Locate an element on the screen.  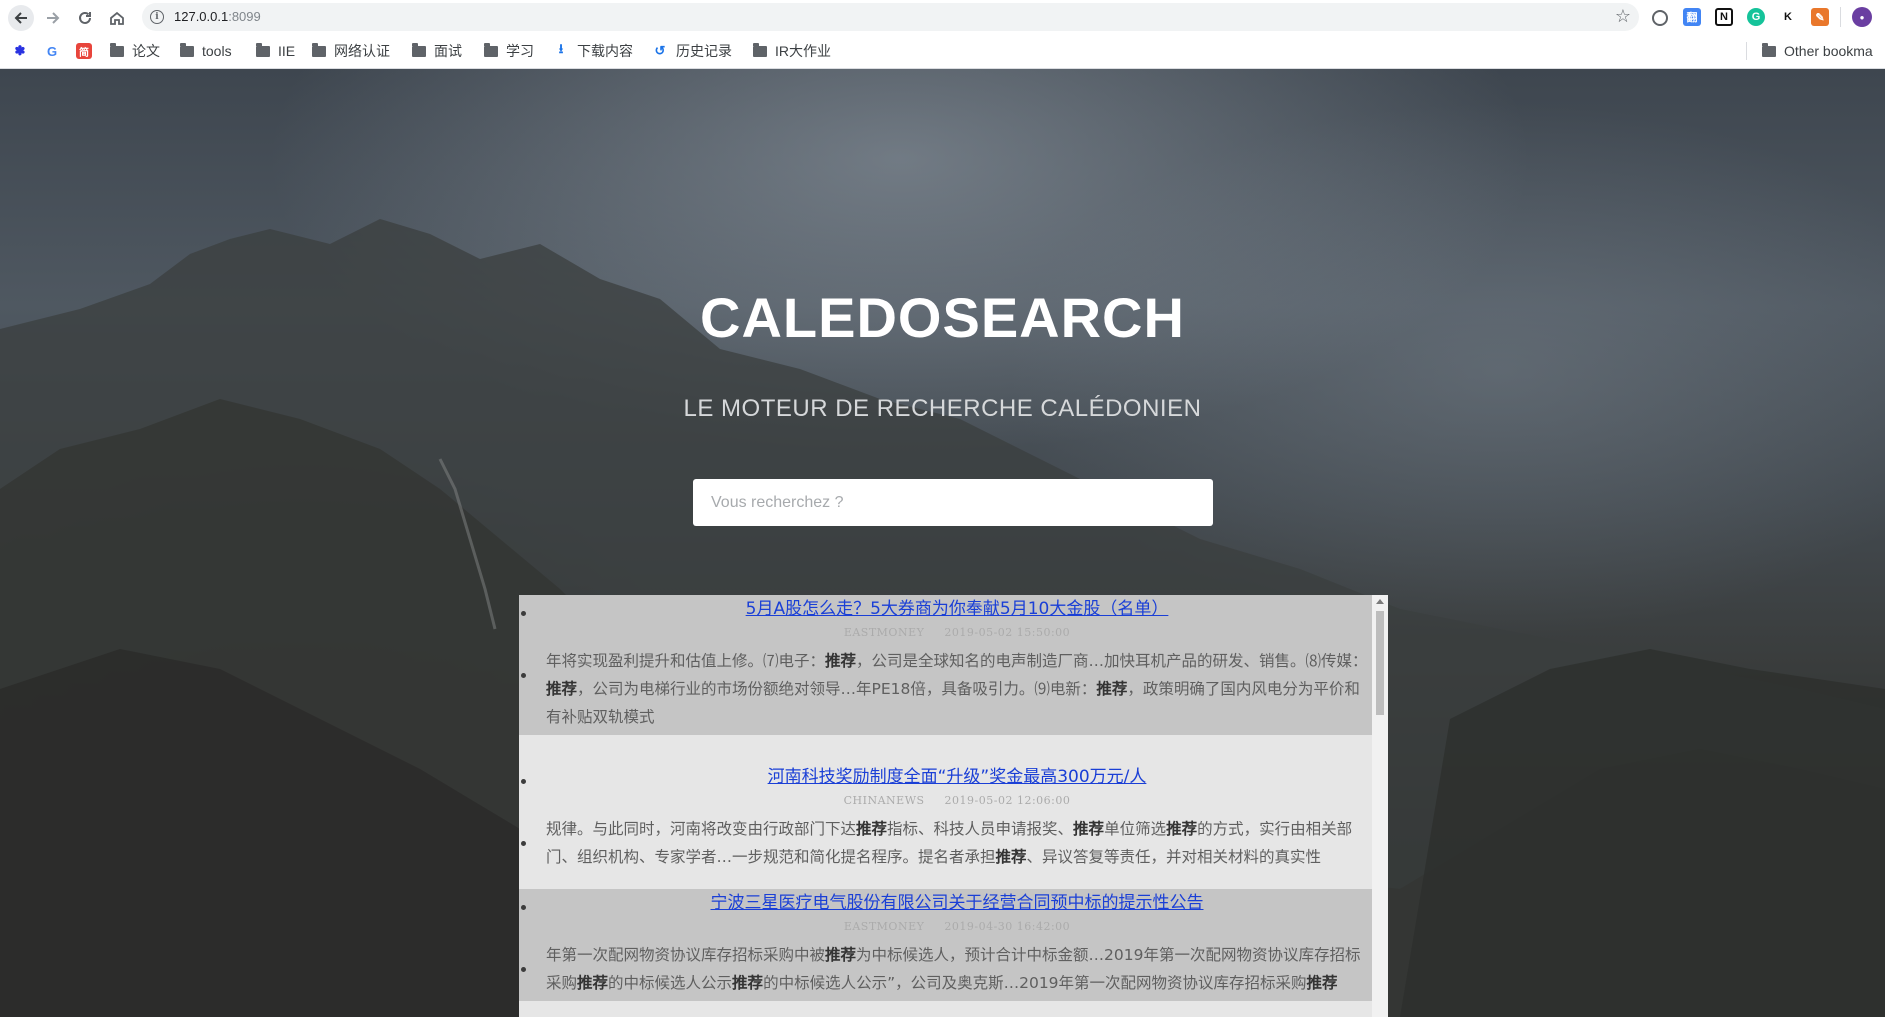
search-input is located at coordinates (953, 502).